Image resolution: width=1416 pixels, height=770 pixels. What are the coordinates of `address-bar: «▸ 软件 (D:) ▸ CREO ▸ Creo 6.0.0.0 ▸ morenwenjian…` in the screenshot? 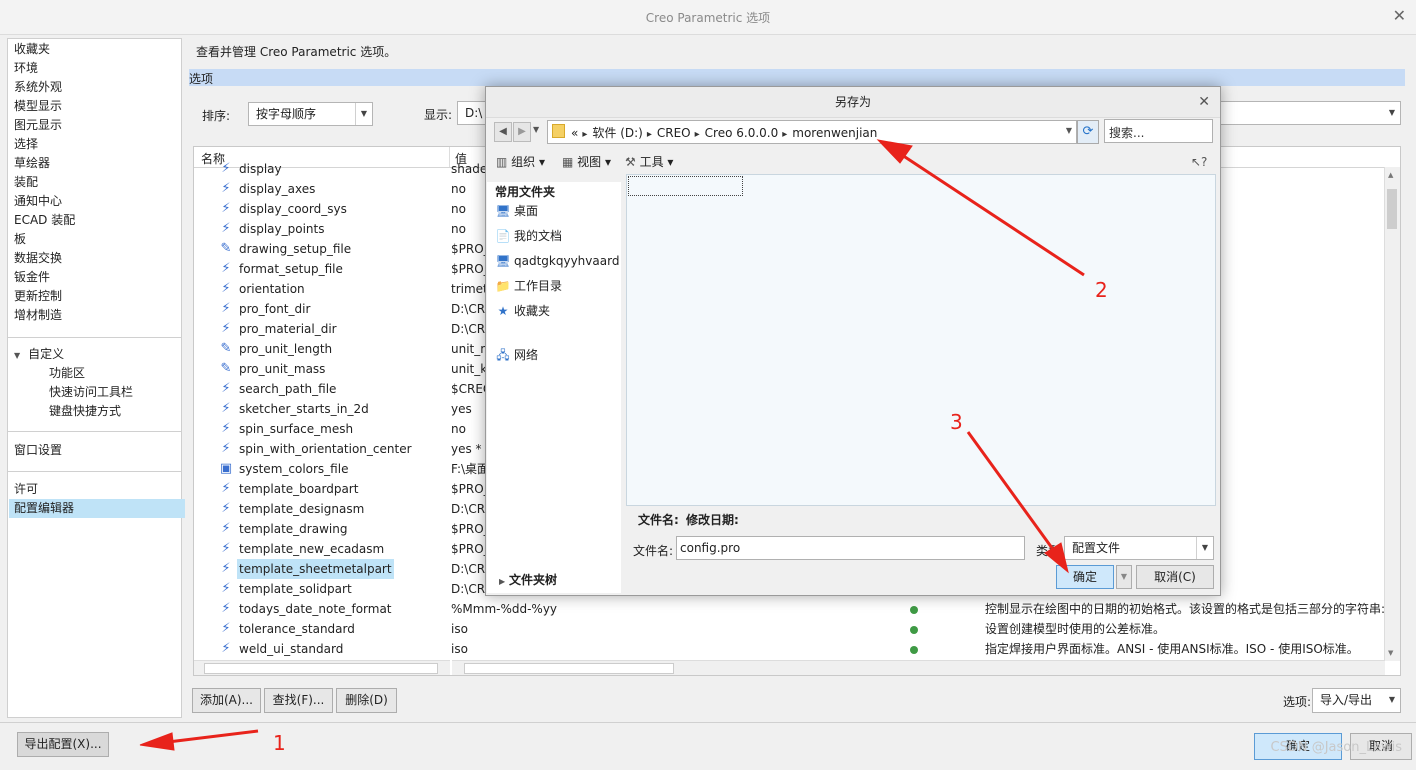 It's located at (812, 132).